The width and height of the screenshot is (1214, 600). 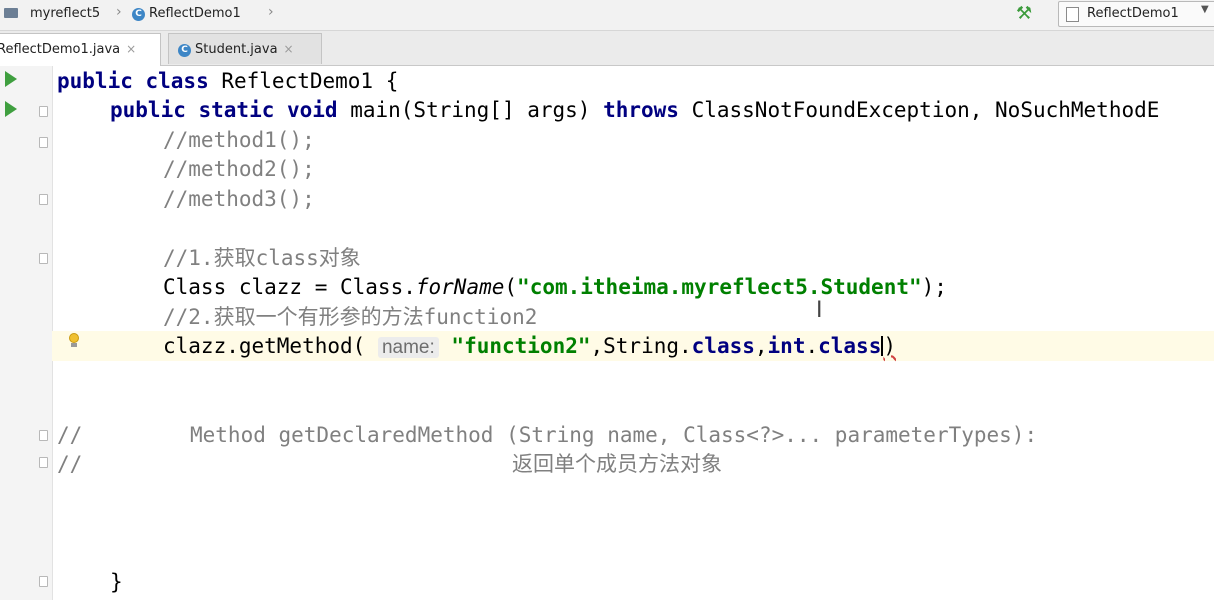 What do you see at coordinates (11, 13) in the screenshot?
I see `folder-icon` at bounding box center [11, 13].